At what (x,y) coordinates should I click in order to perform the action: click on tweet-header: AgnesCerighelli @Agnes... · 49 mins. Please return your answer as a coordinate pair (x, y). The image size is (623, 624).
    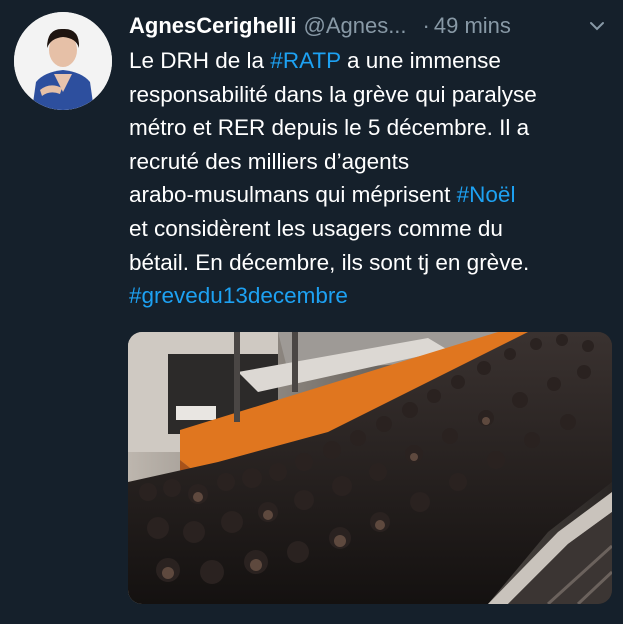
    Looking at the image, I should click on (369, 26).